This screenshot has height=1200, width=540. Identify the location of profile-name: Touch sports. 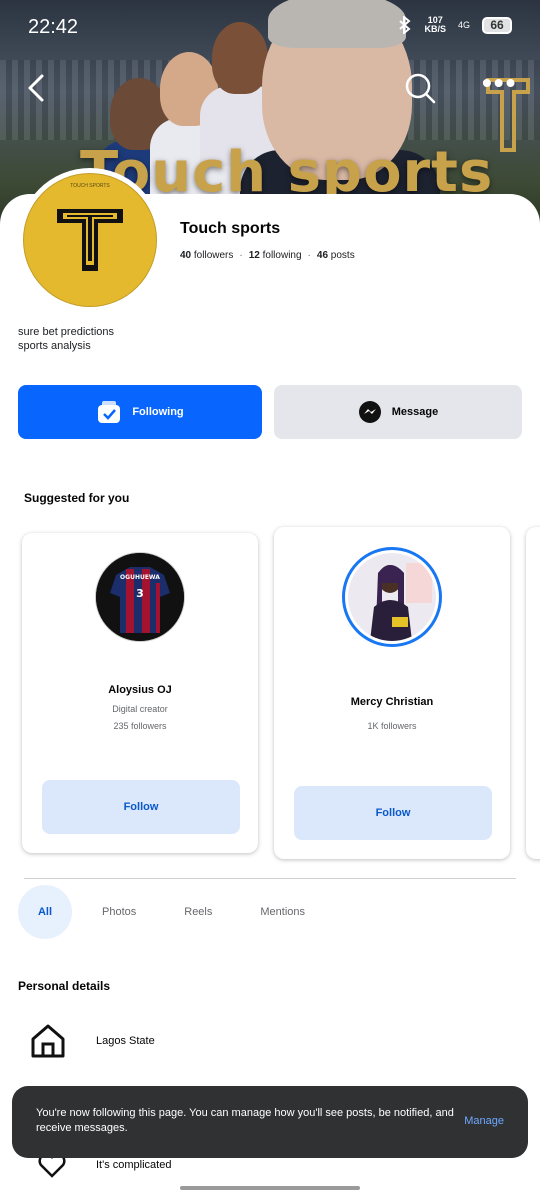
(230, 228).